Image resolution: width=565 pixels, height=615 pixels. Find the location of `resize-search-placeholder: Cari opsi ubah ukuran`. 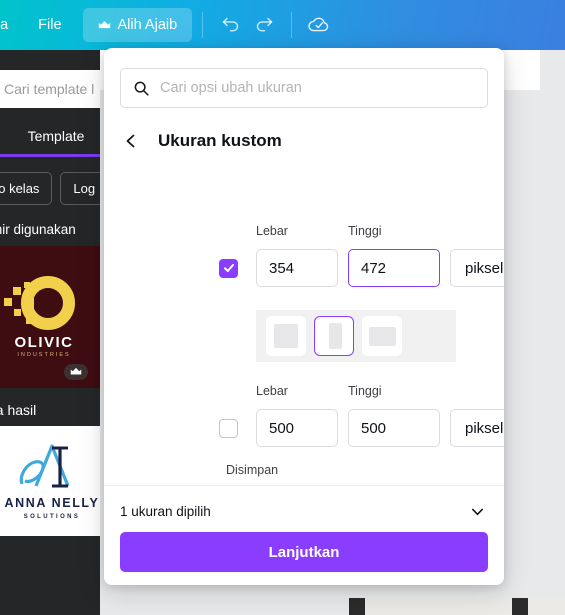

resize-search-placeholder: Cari opsi ubah ukuran is located at coordinates (231, 88).